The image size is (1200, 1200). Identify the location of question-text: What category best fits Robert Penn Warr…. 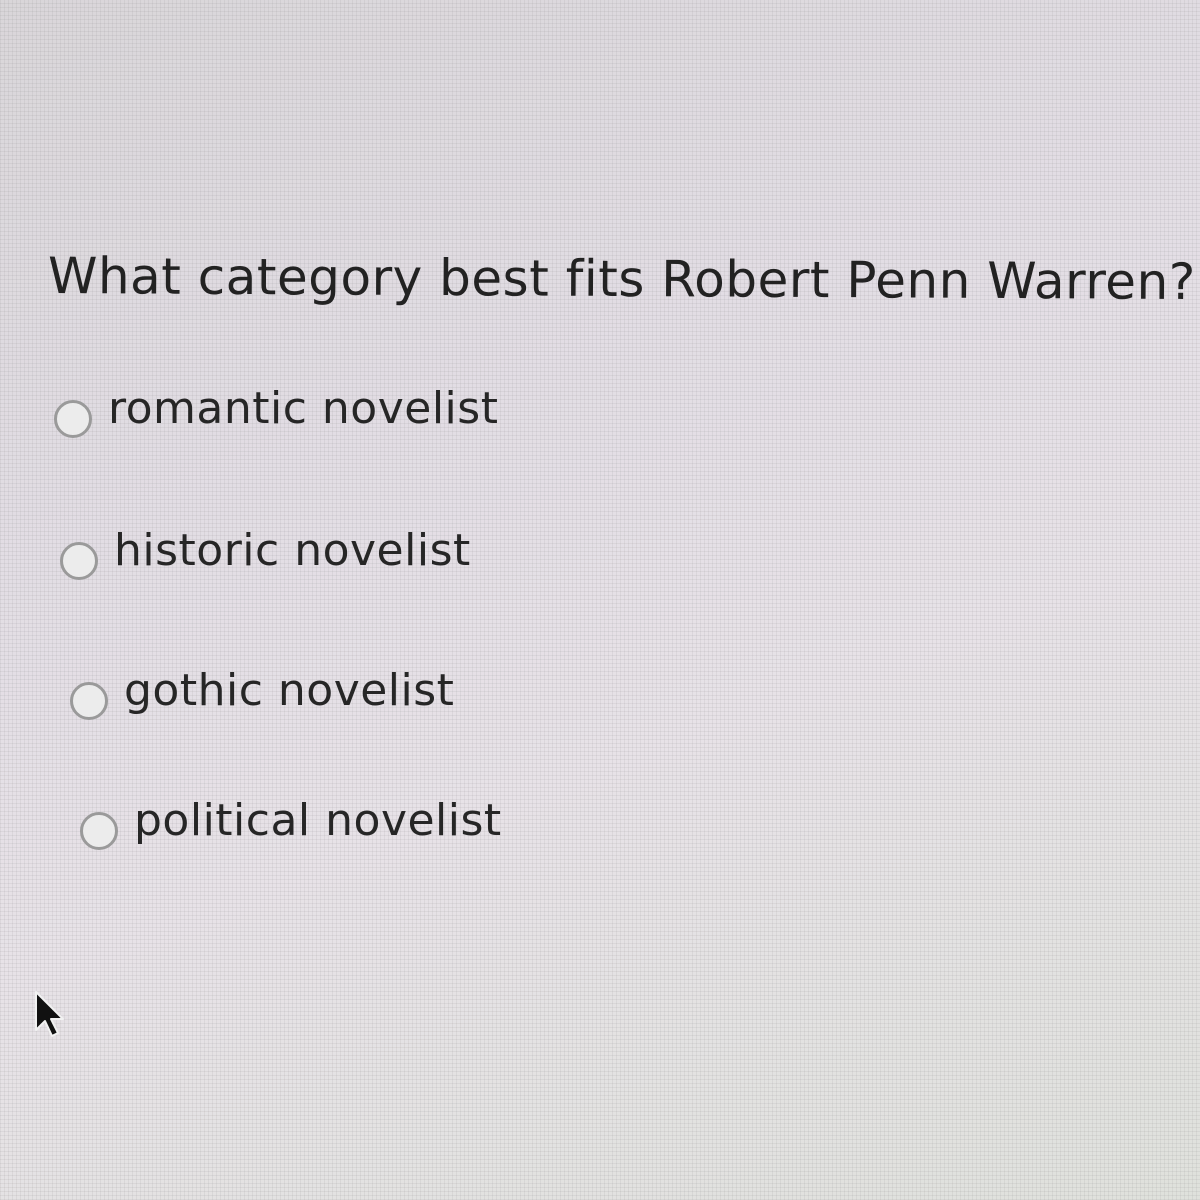
(621, 279).